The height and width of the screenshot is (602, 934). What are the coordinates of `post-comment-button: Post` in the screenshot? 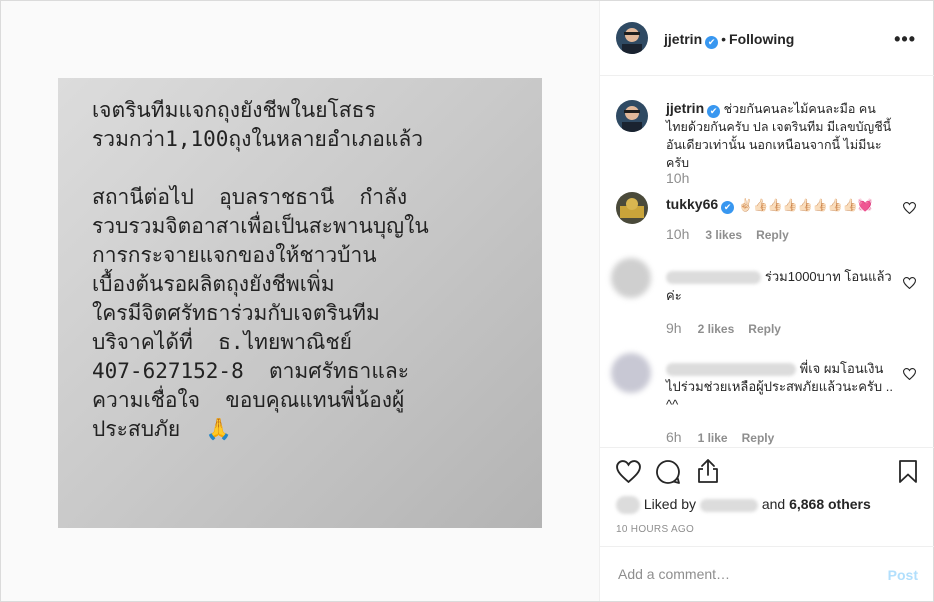 It's located at (903, 575).